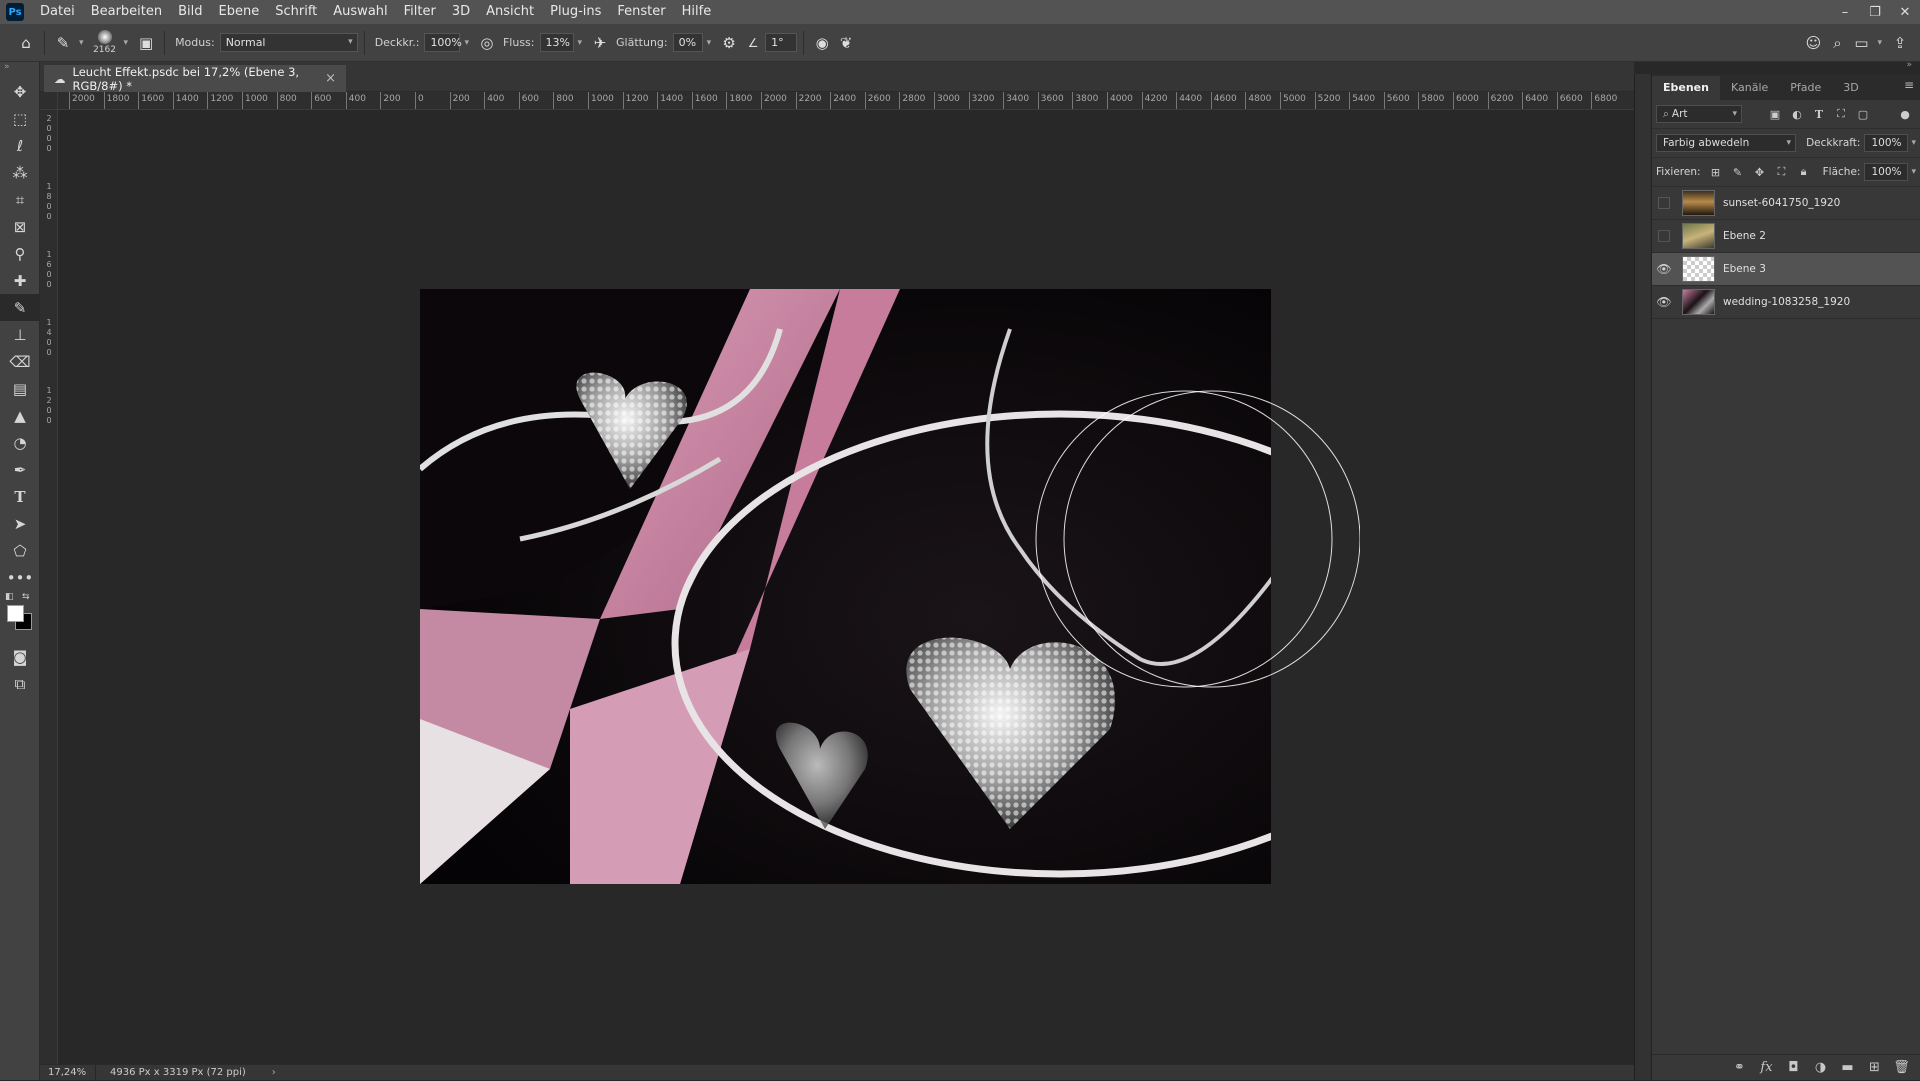 This screenshot has height=1081, width=1920. I want to click on dodge-tool-icon: ◔, so click(20, 442).